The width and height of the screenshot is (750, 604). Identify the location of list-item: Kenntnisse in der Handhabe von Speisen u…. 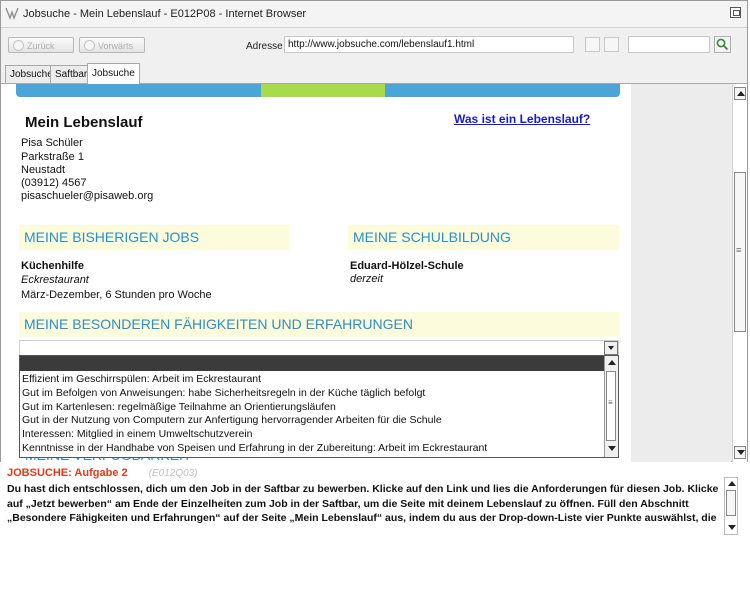
(254, 448).